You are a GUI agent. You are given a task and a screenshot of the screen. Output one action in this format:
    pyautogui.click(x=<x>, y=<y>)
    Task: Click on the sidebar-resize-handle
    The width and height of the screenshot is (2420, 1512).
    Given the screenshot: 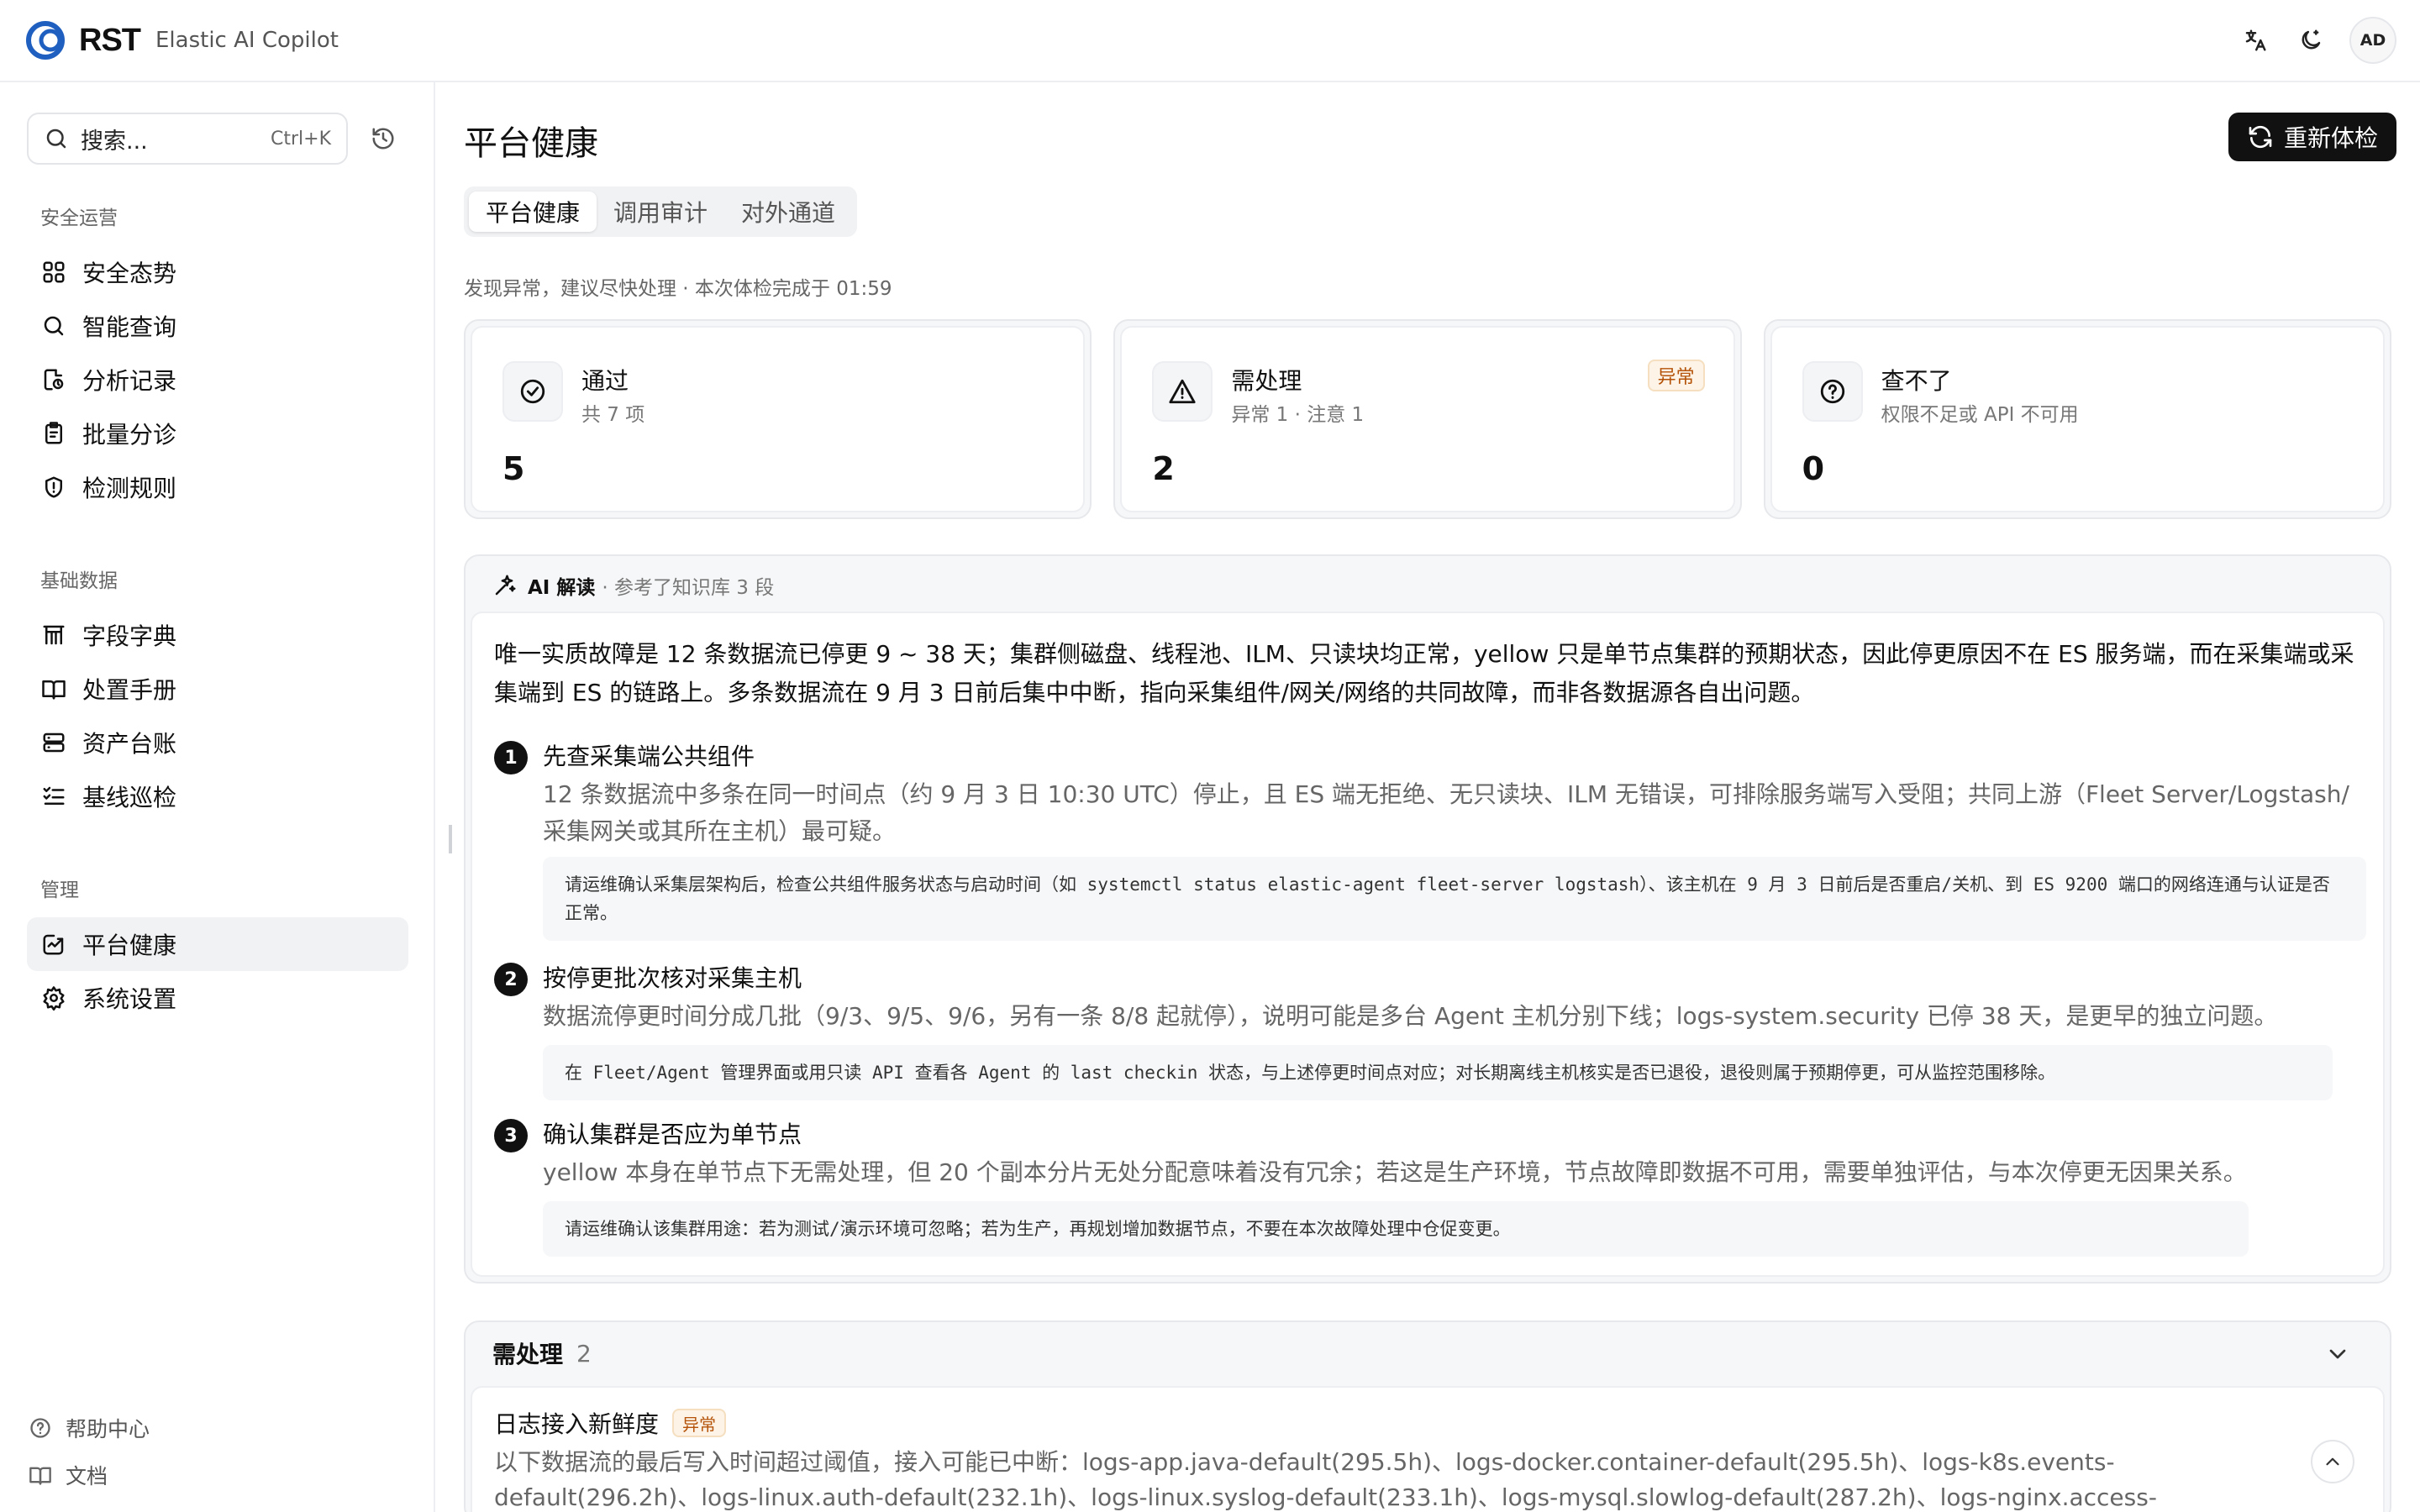 What is the action you would take?
    pyautogui.click(x=450, y=839)
    